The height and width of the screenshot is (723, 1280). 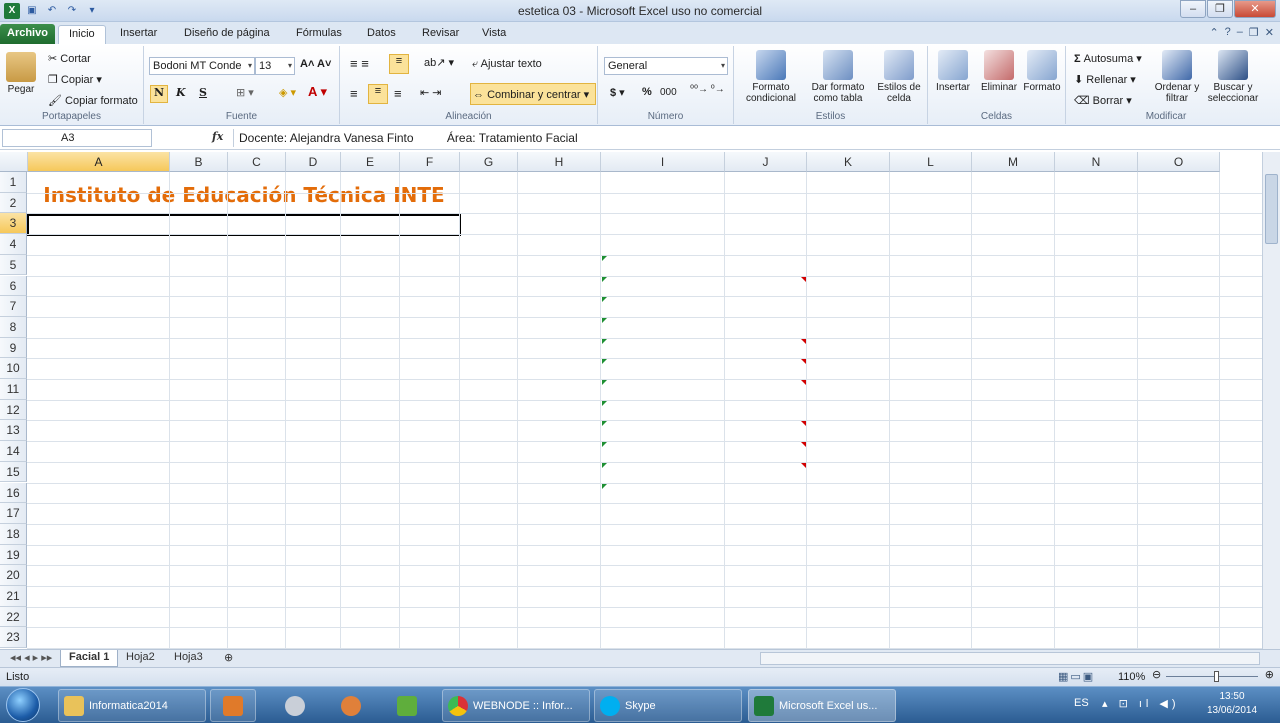 I want to click on column-header-g: G, so click(x=489, y=162).